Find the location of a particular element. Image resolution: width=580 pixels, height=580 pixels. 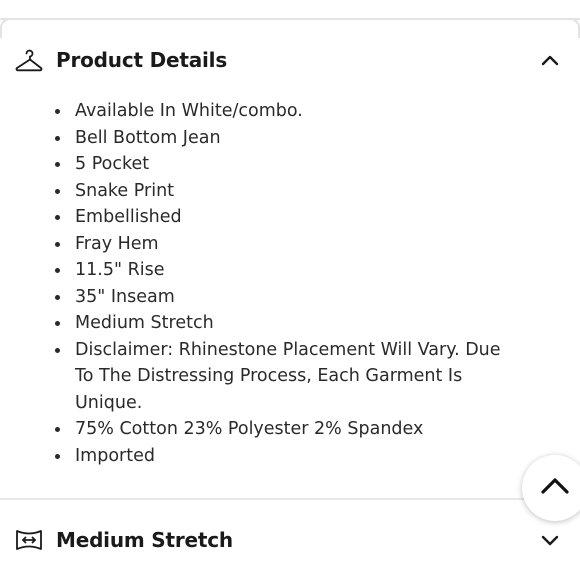

section-divider is located at coordinates (290, 499).